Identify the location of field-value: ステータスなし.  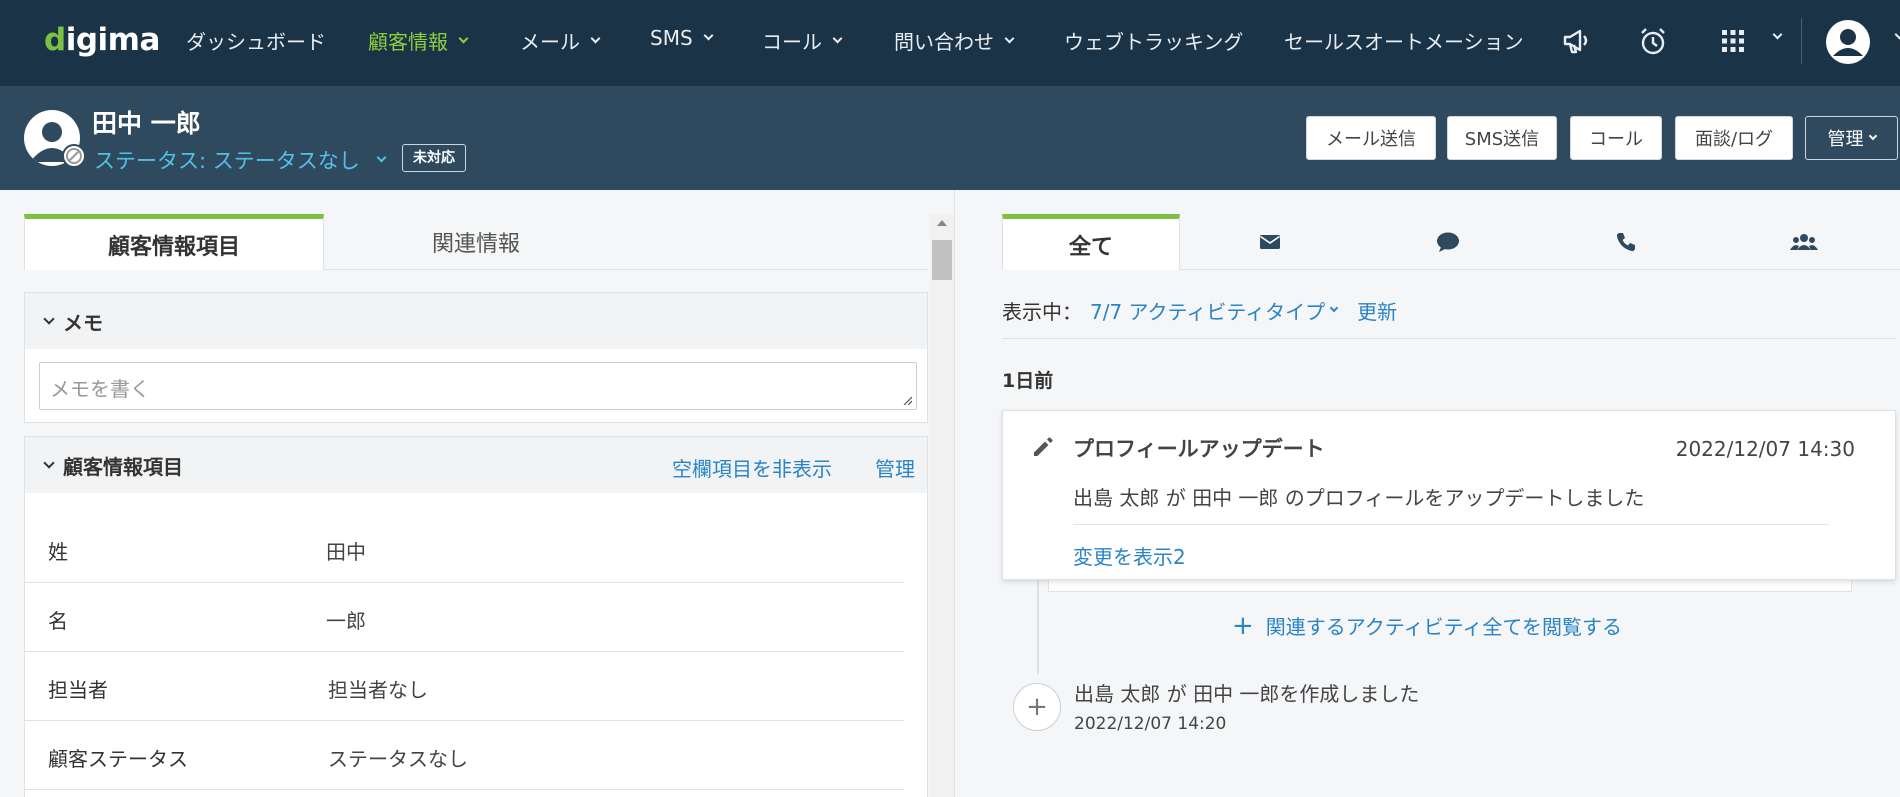
(398, 757).